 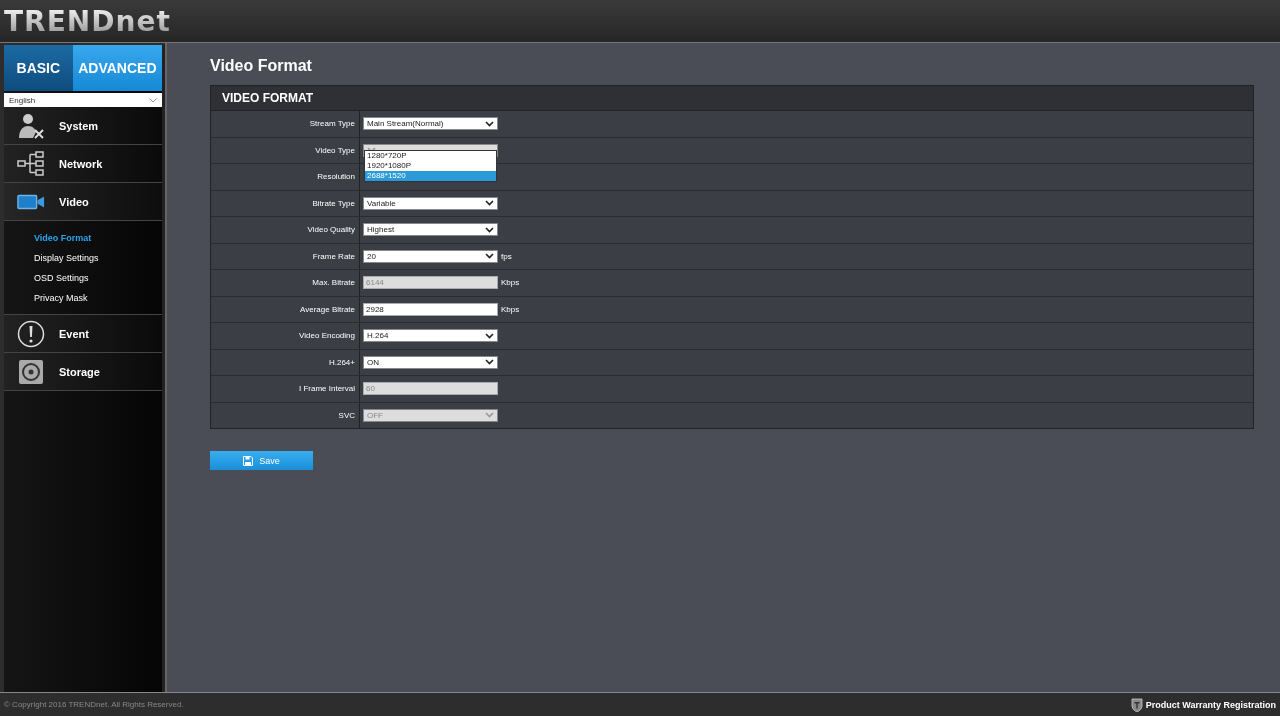 I want to click on field-label: Bitrate Type, so click(x=285, y=203).